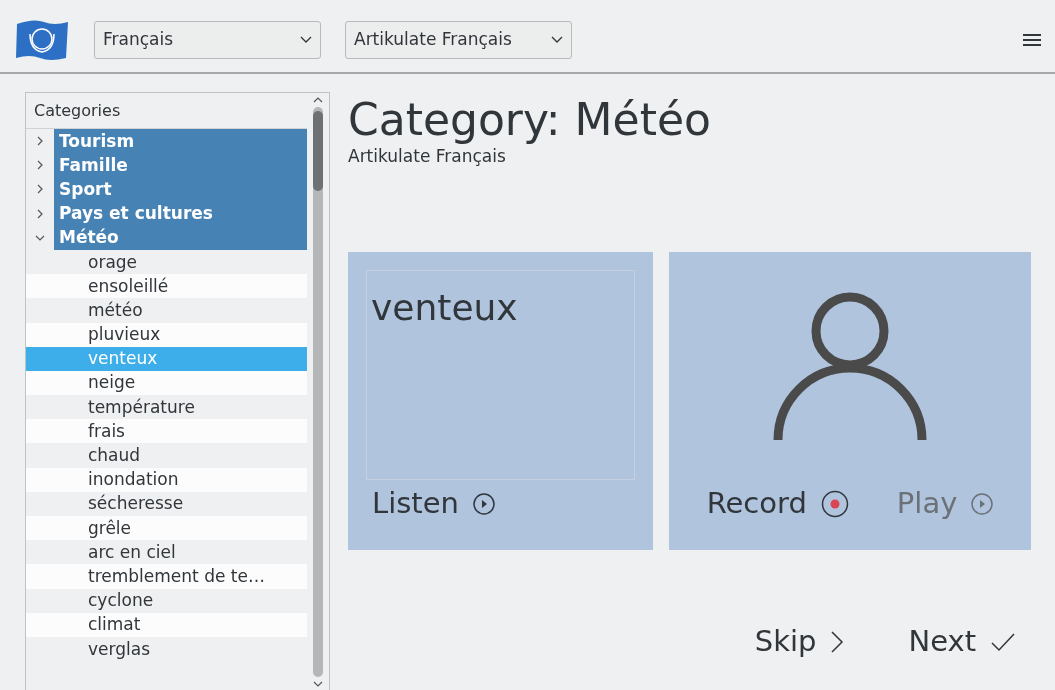 This screenshot has height=690, width=1055. What do you see at coordinates (166, 431) in the screenshot?
I see `tree-item: frais` at bounding box center [166, 431].